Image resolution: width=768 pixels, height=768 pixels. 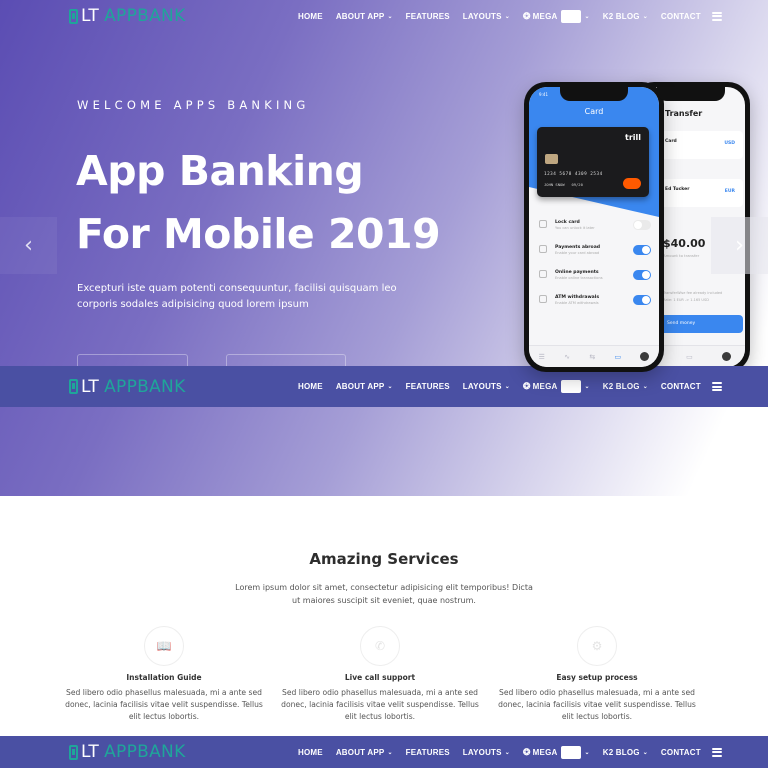 What do you see at coordinates (145, 16) in the screenshot?
I see `logo-name: APPBANK` at bounding box center [145, 16].